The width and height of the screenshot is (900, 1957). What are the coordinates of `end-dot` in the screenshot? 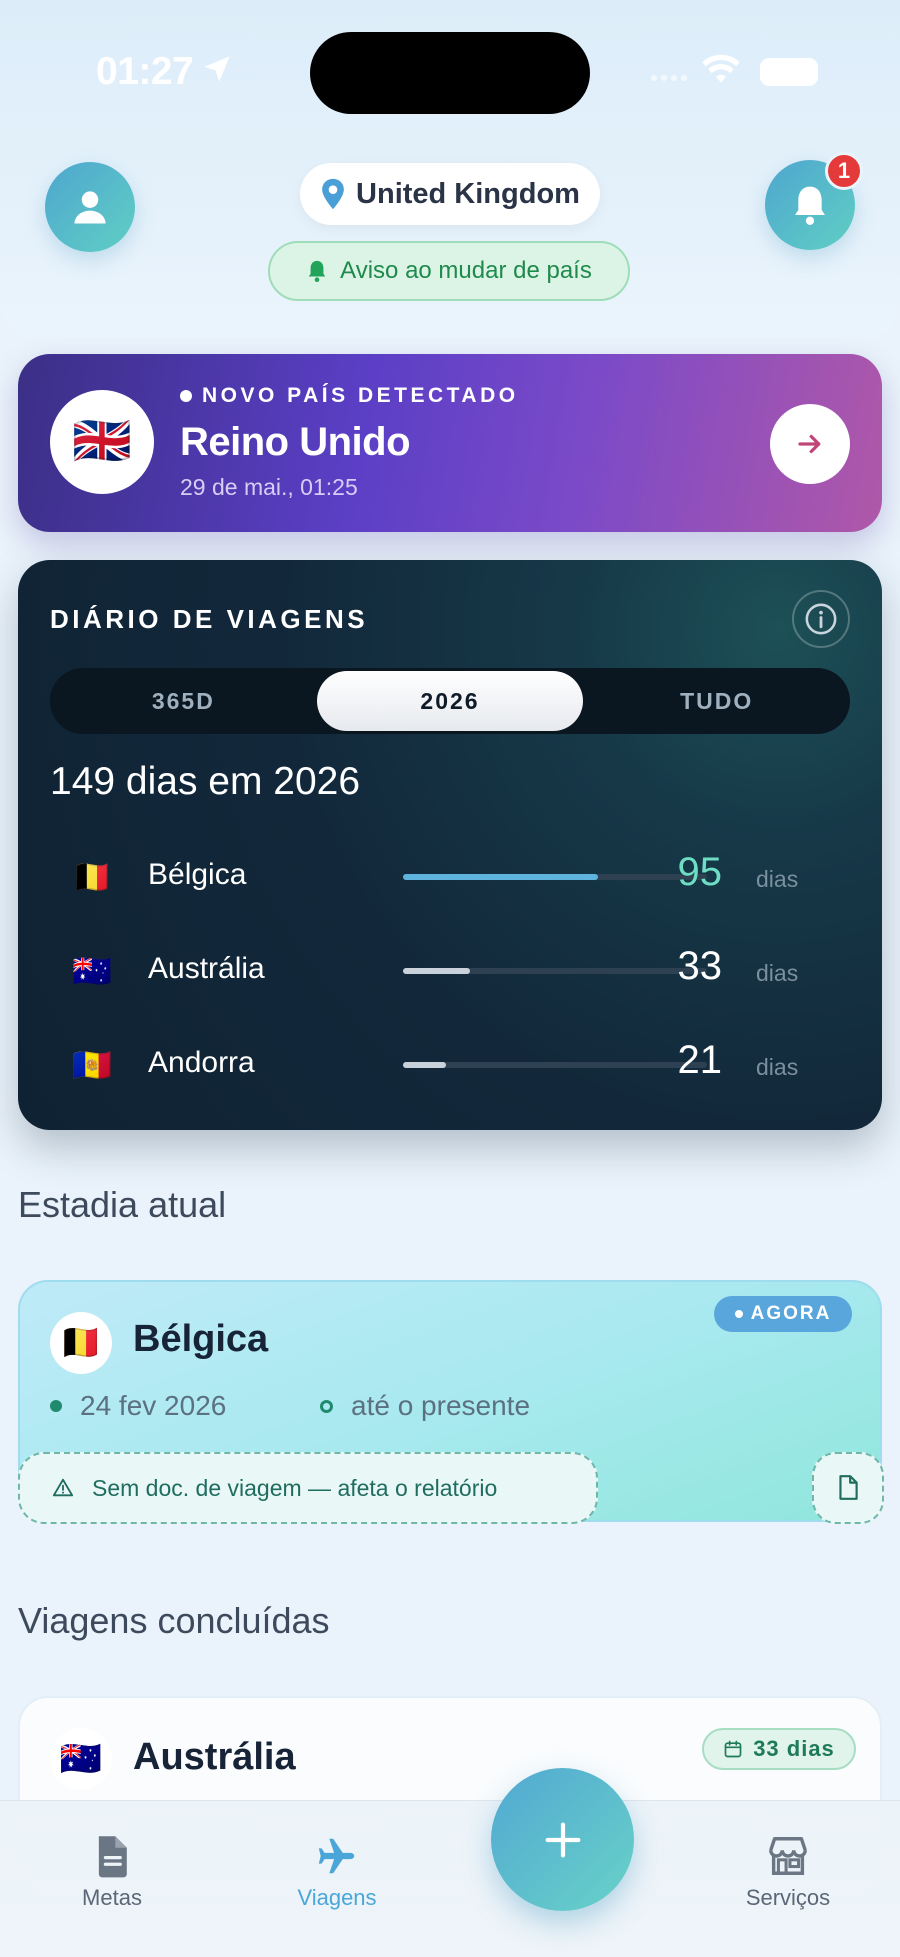 It's located at (326, 1406).